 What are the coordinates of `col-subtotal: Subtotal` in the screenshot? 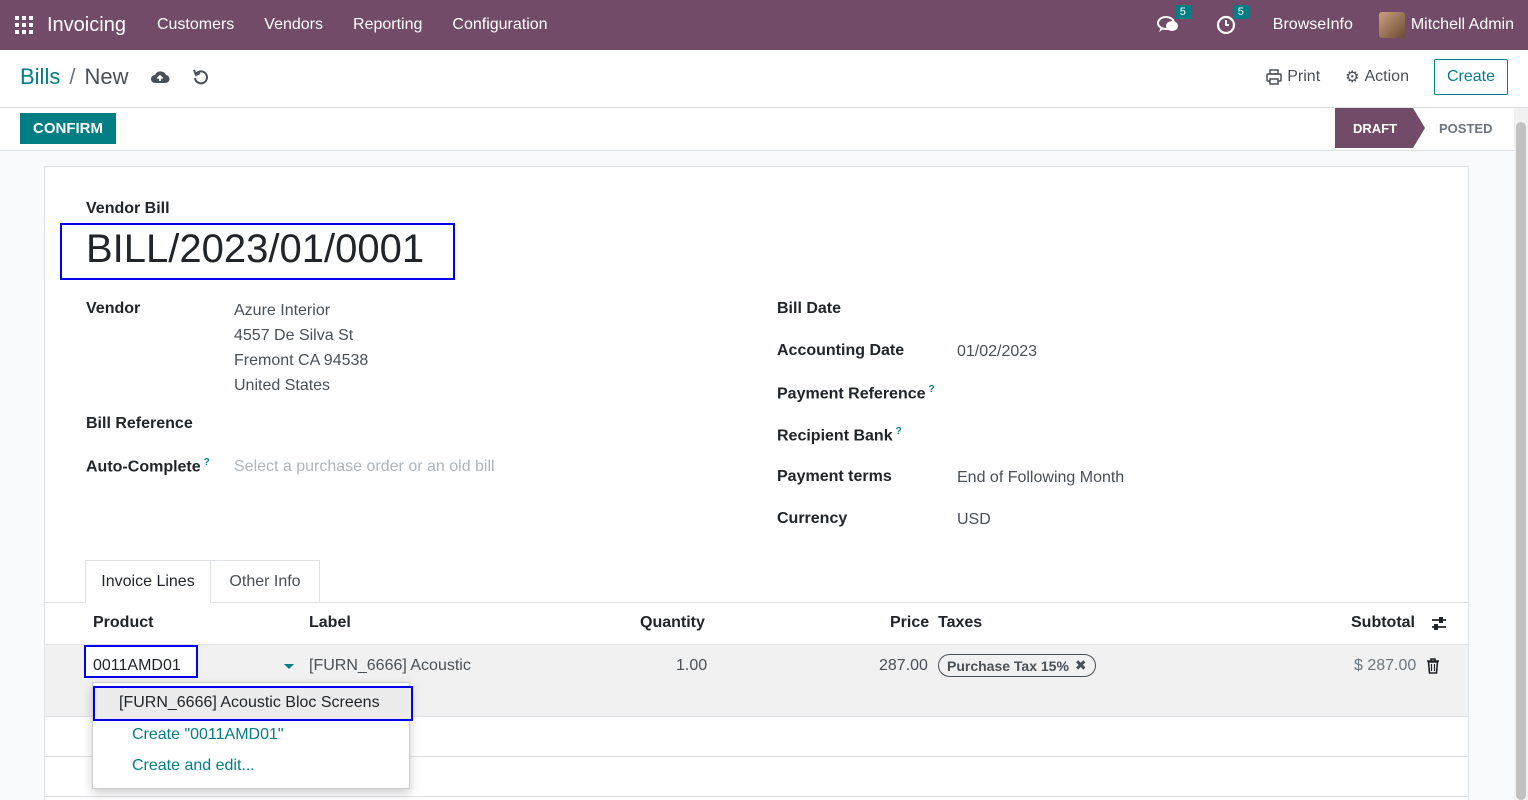 It's located at (1383, 623).